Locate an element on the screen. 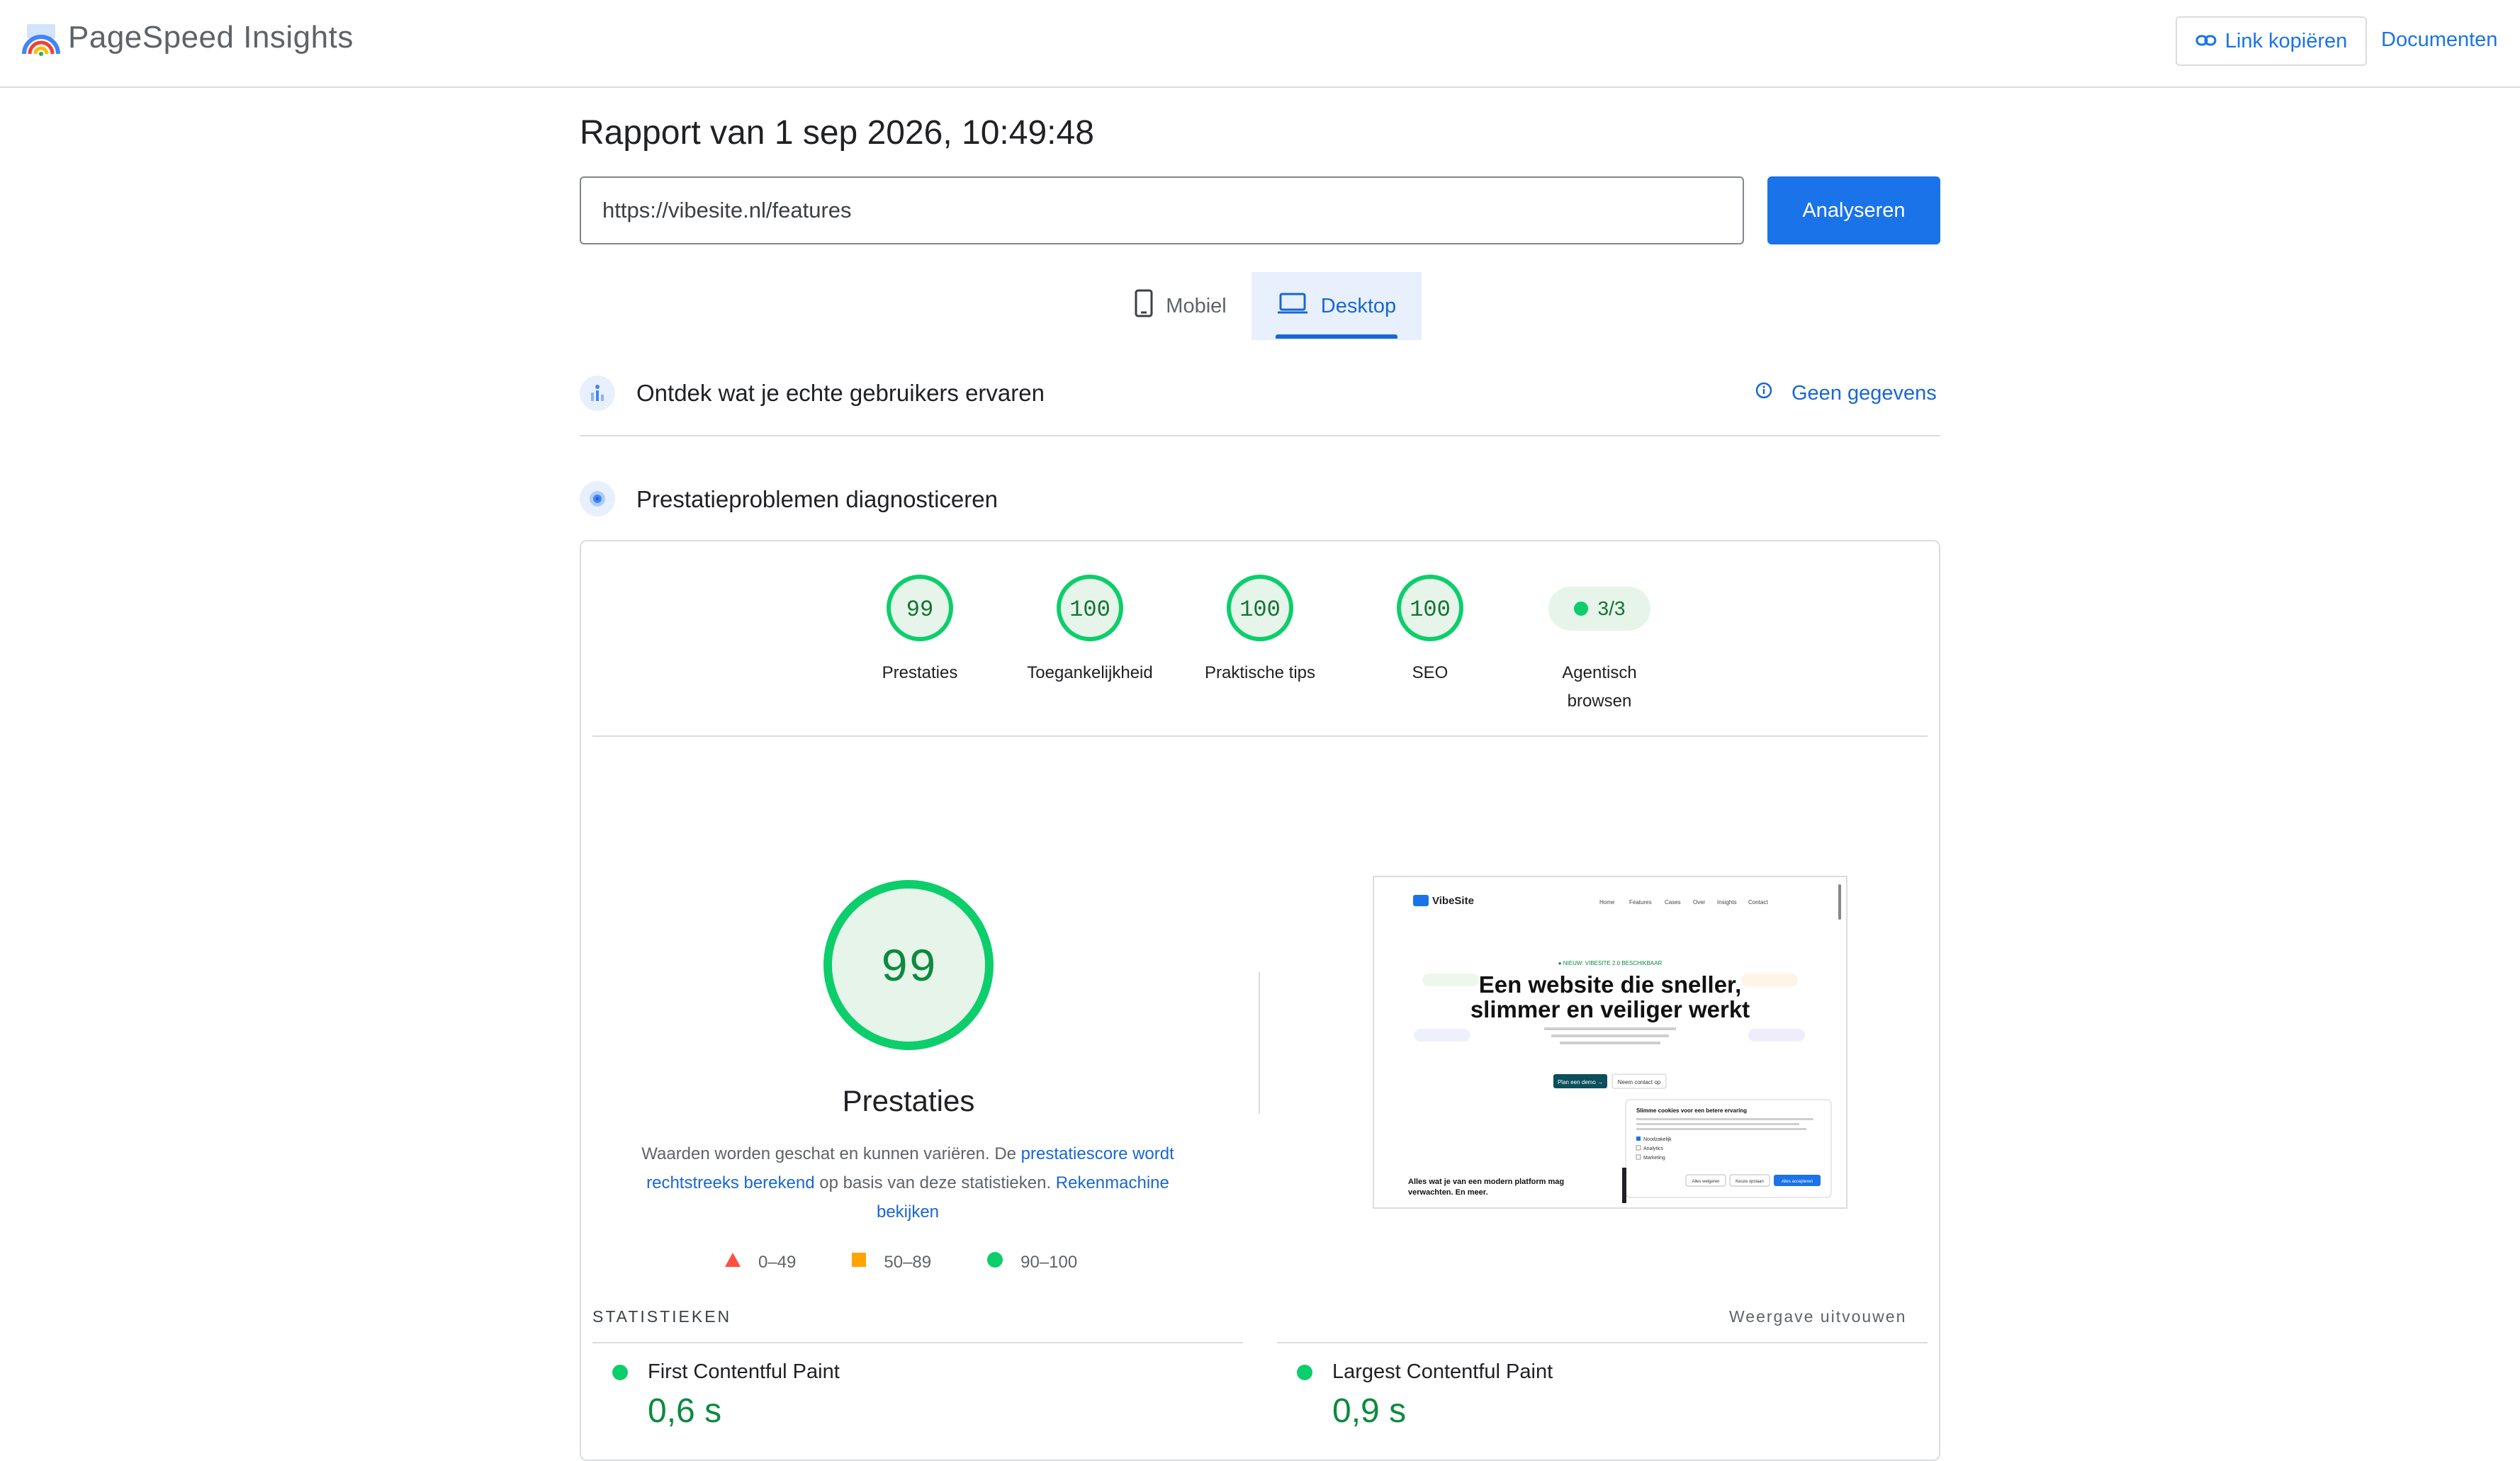 This screenshot has height=1461, width=2520. no-data-status: Geen gegevens is located at coordinates (1846, 393).